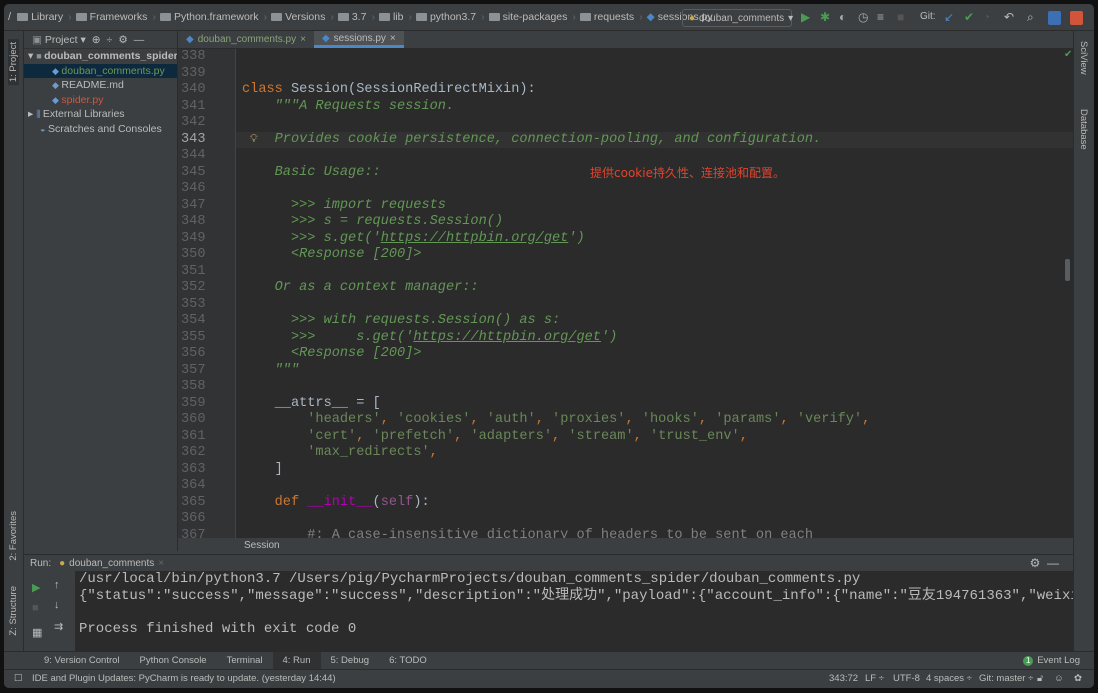 The width and height of the screenshot is (1098, 693). I want to click on event-log-button: 1 Event Log, so click(1051, 660).